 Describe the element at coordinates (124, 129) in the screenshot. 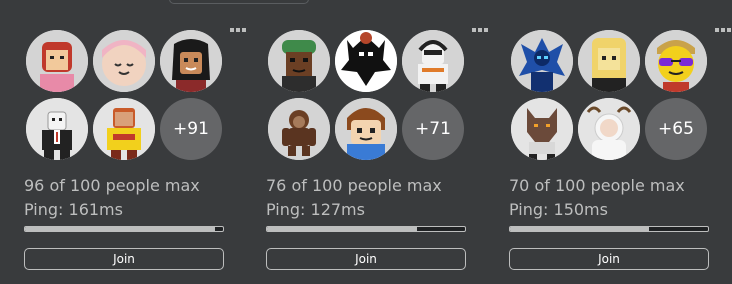

I see `yellow-shirt-avatar-icon` at that location.